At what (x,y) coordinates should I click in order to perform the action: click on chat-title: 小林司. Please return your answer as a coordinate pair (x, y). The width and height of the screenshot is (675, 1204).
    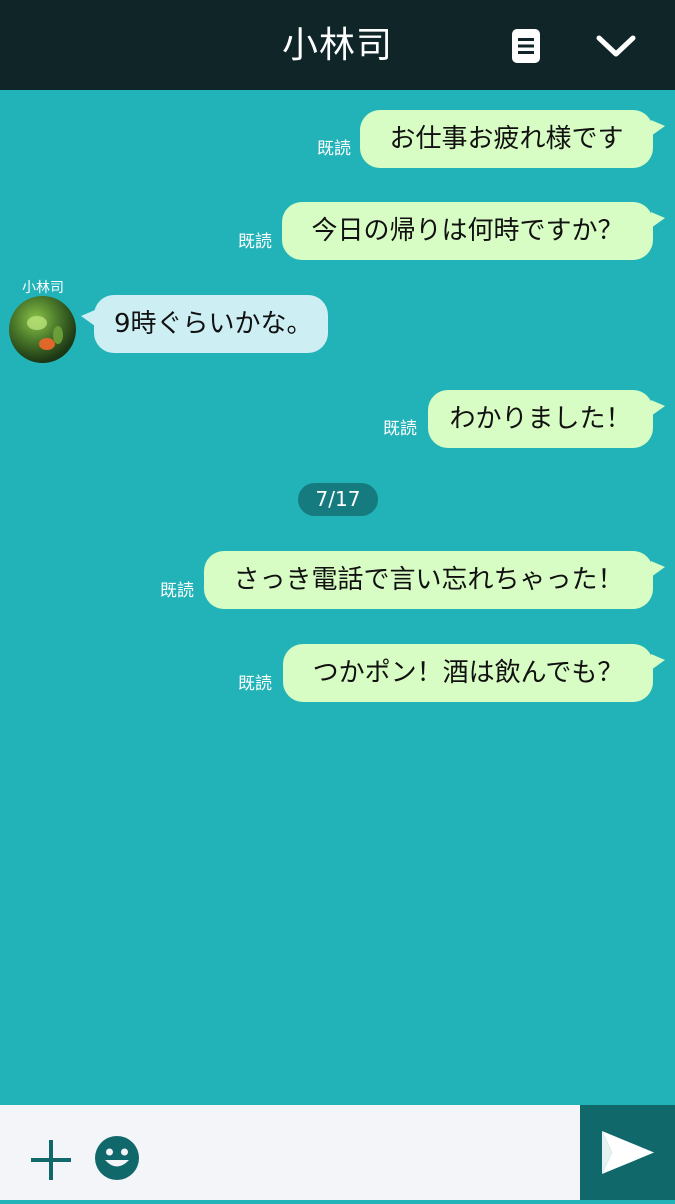
    Looking at the image, I should click on (337, 45).